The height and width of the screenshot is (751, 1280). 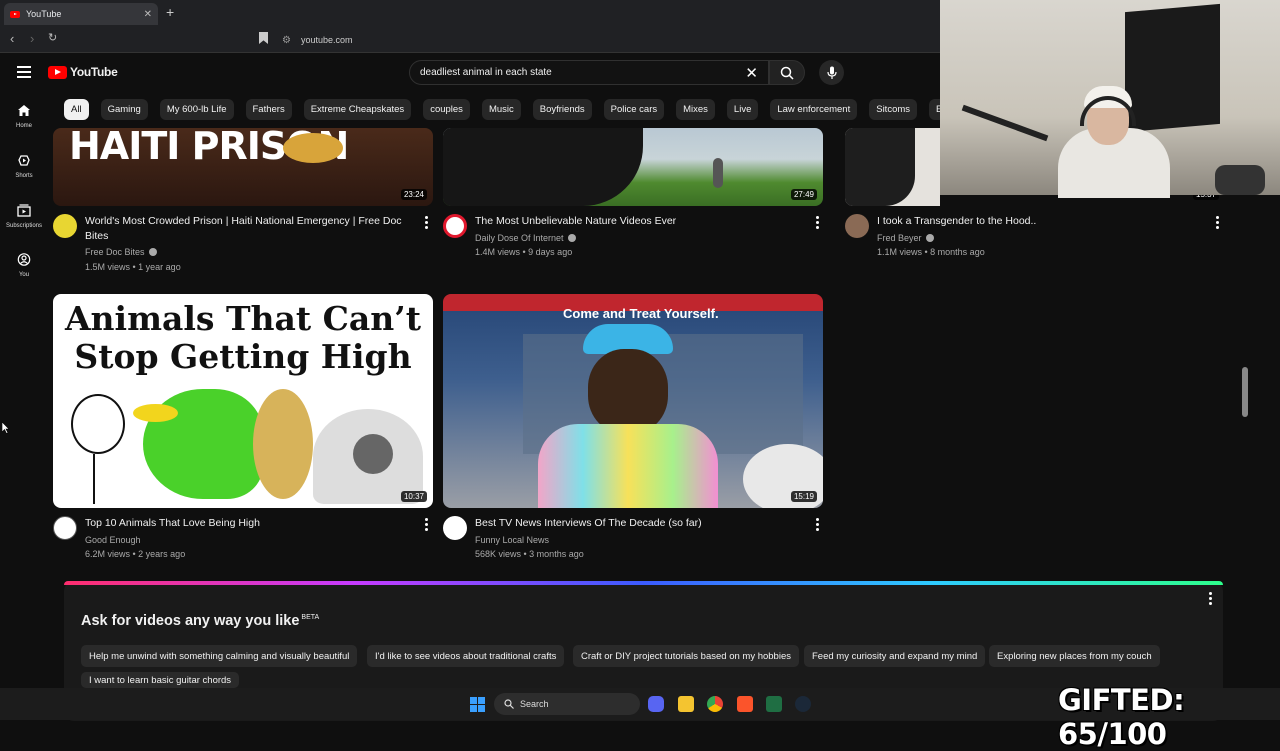 What do you see at coordinates (934, 109) in the screenshot?
I see `filter-chip: Elder` at bounding box center [934, 109].